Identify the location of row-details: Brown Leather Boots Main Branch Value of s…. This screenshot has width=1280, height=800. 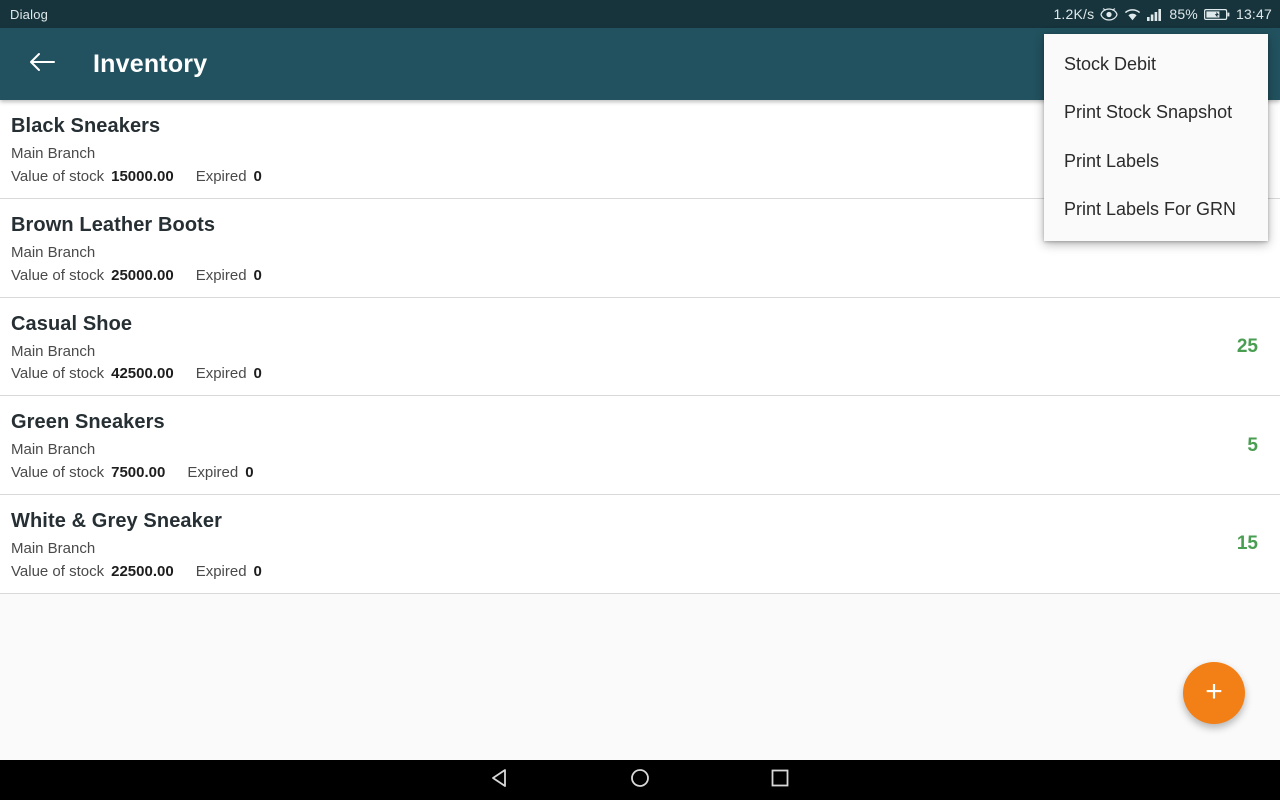
(136, 248).